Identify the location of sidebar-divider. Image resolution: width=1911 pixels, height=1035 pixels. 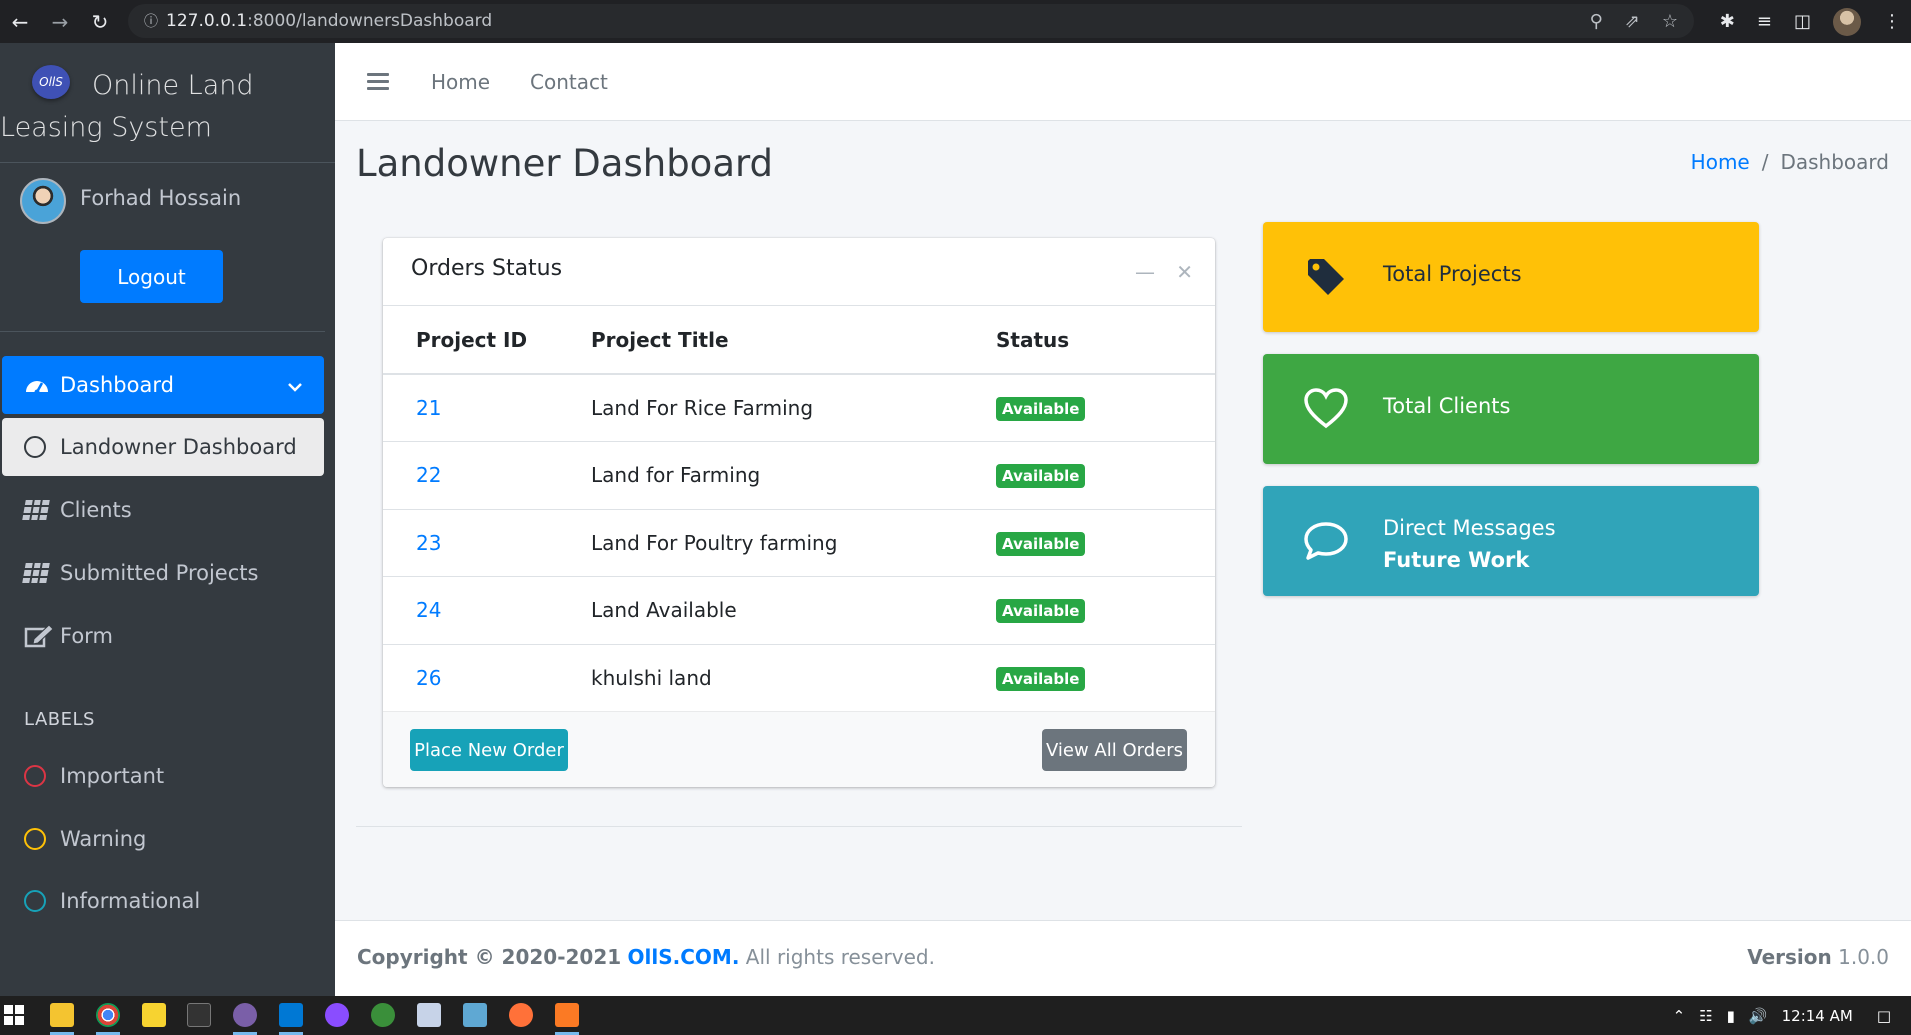
(162, 331).